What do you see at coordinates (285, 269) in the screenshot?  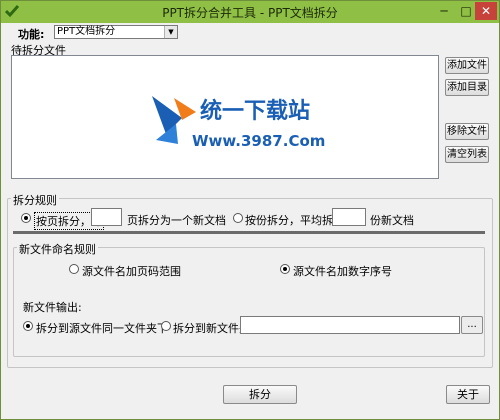 I see `name-number-radio` at bounding box center [285, 269].